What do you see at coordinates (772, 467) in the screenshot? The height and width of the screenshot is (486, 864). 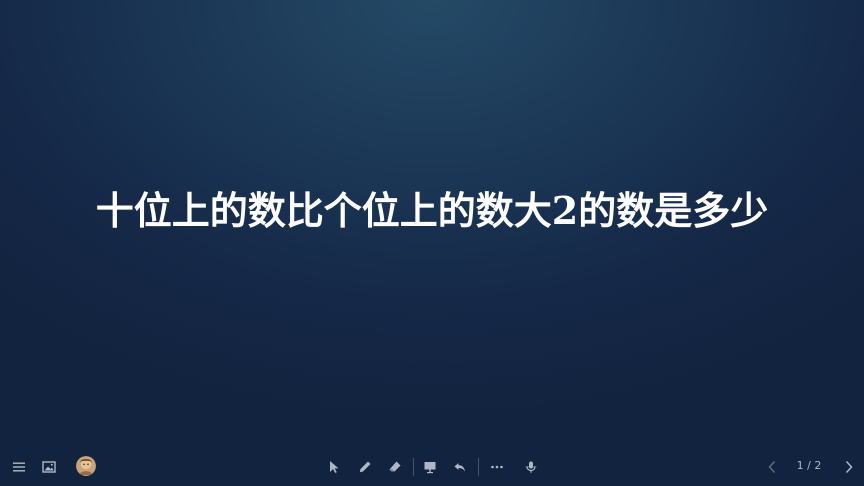 I see `prev-icon` at bounding box center [772, 467].